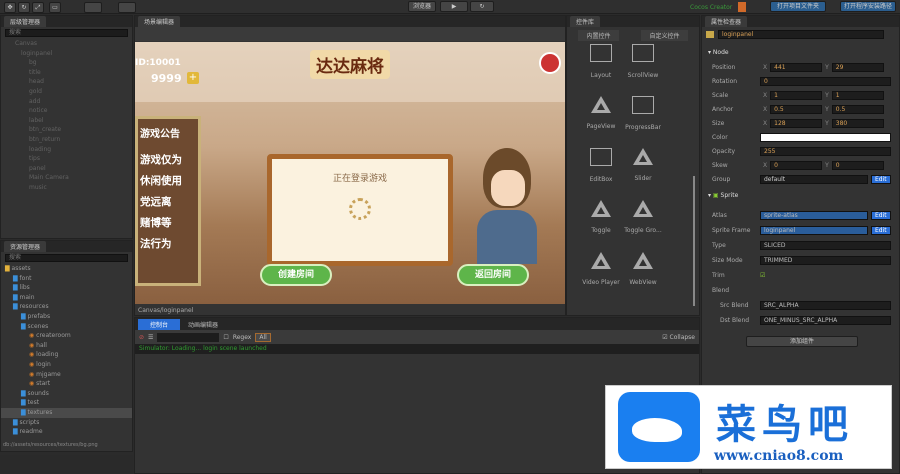 The height and width of the screenshot is (474, 900). What do you see at coordinates (55, 7) in the screenshot?
I see `rect-tool-button: ▭` at bounding box center [55, 7].